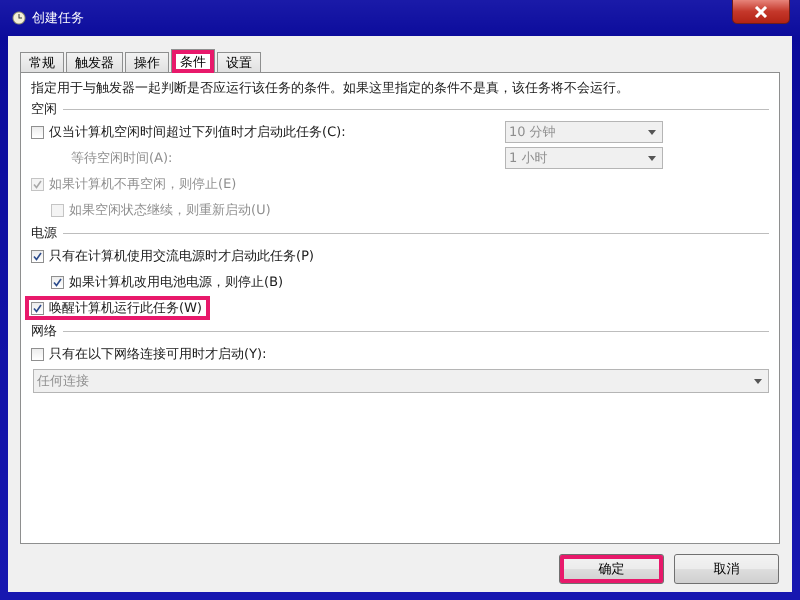 The height and width of the screenshot is (600, 800). Describe the element at coordinates (147, 62) in the screenshot. I see `tab: 操作` at that location.